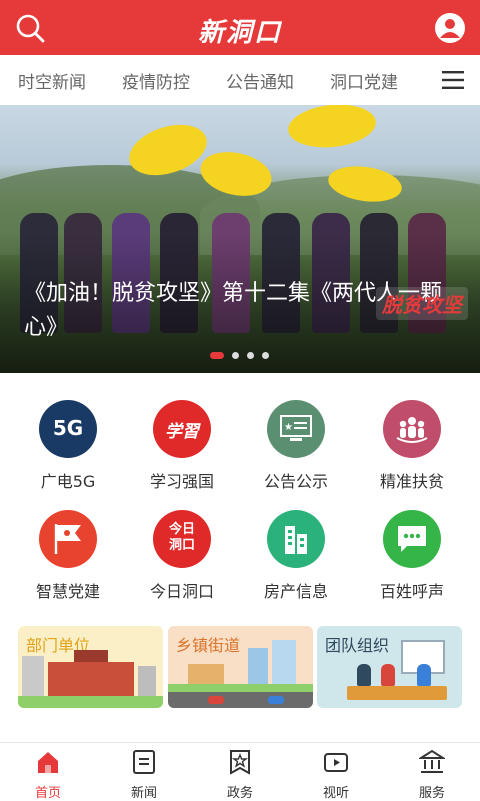  I want to click on grid-item-label: 今日洞口, so click(181, 591).